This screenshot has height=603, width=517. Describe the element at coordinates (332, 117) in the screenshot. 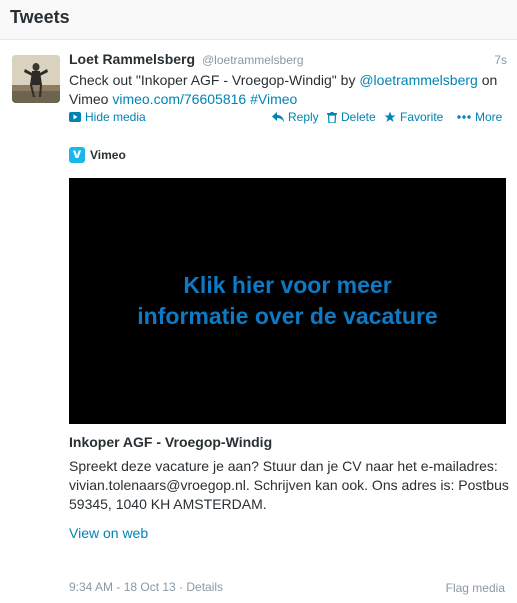

I see `trash-icon` at that location.